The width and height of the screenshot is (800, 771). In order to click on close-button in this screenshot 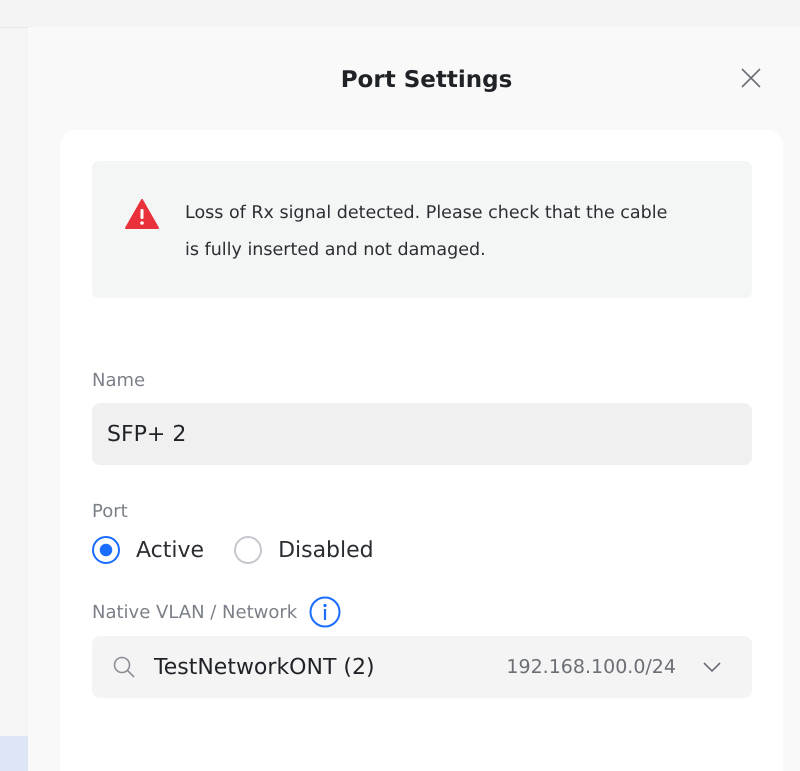, I will do `click(751, 78)`.